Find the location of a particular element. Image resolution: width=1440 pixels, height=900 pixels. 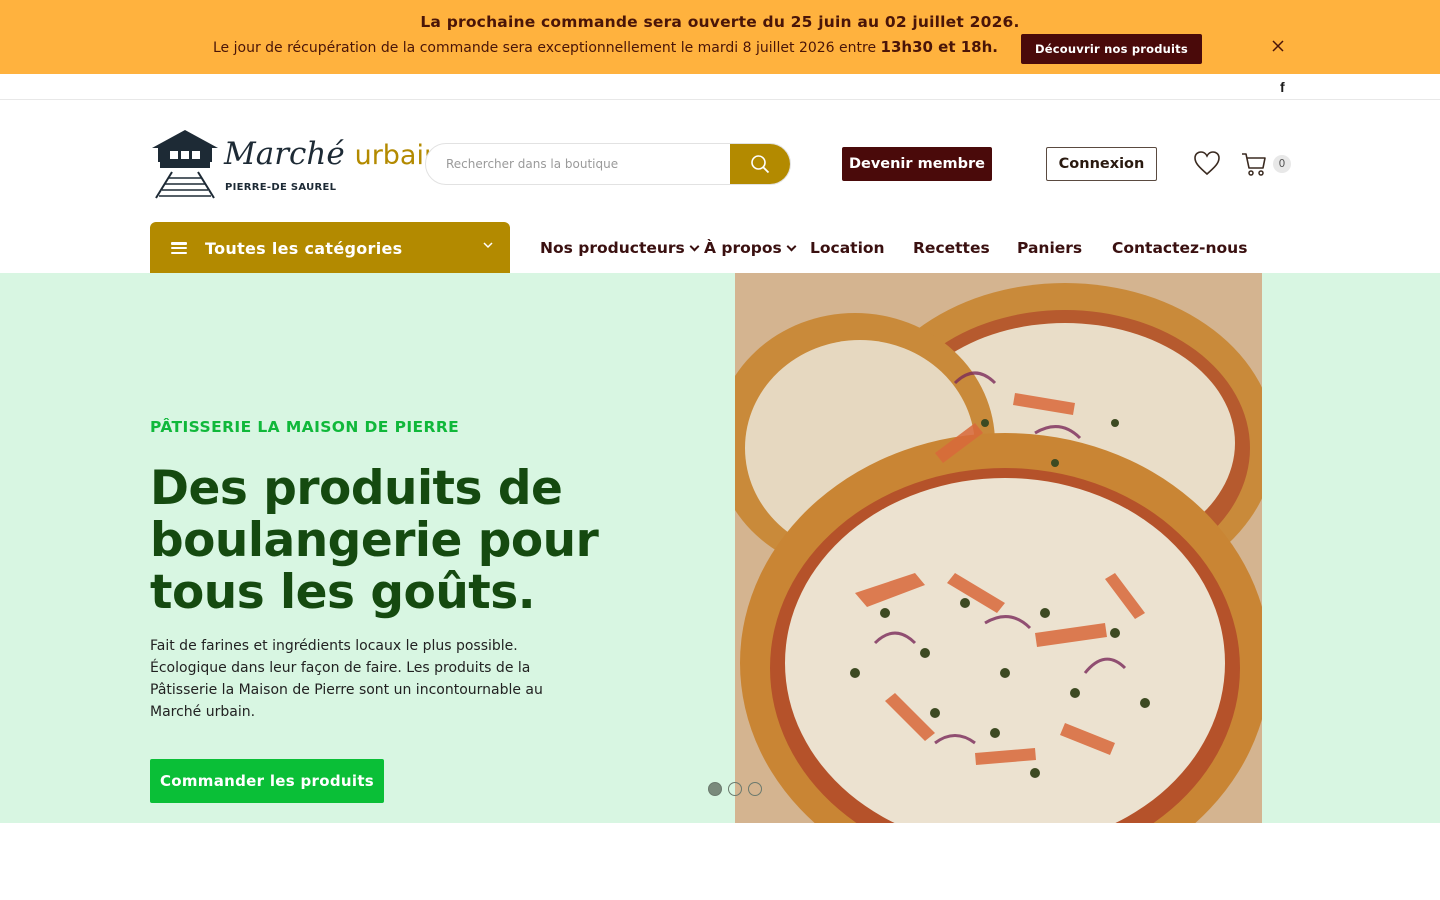

logo-wordmark: Marché urbain is located at coordinates (332, 154).